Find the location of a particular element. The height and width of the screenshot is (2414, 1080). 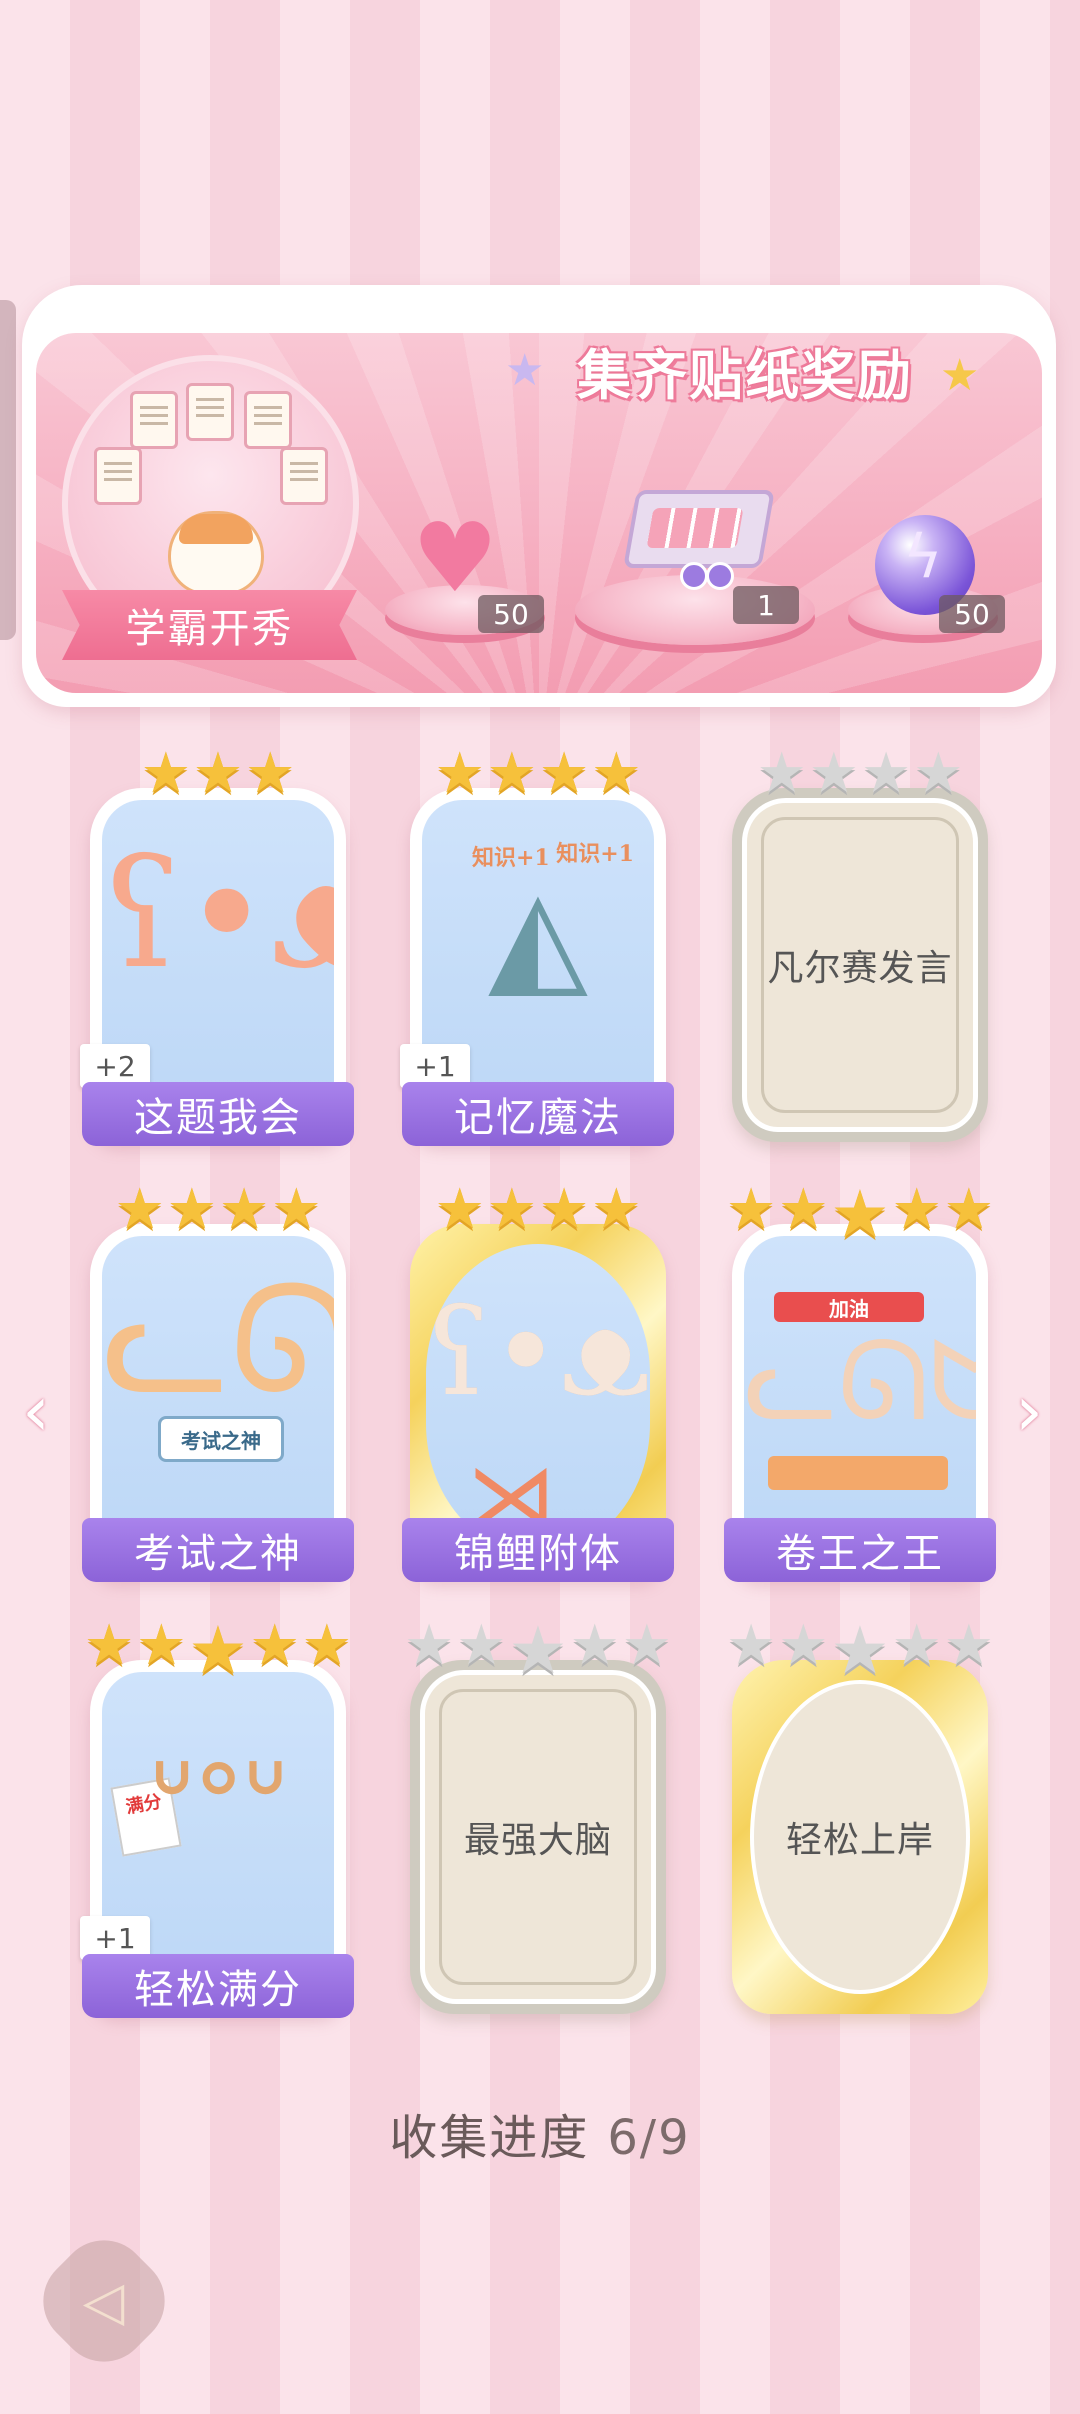

star-rating: ★ ★ ★ is located at coordinates (218, 774).